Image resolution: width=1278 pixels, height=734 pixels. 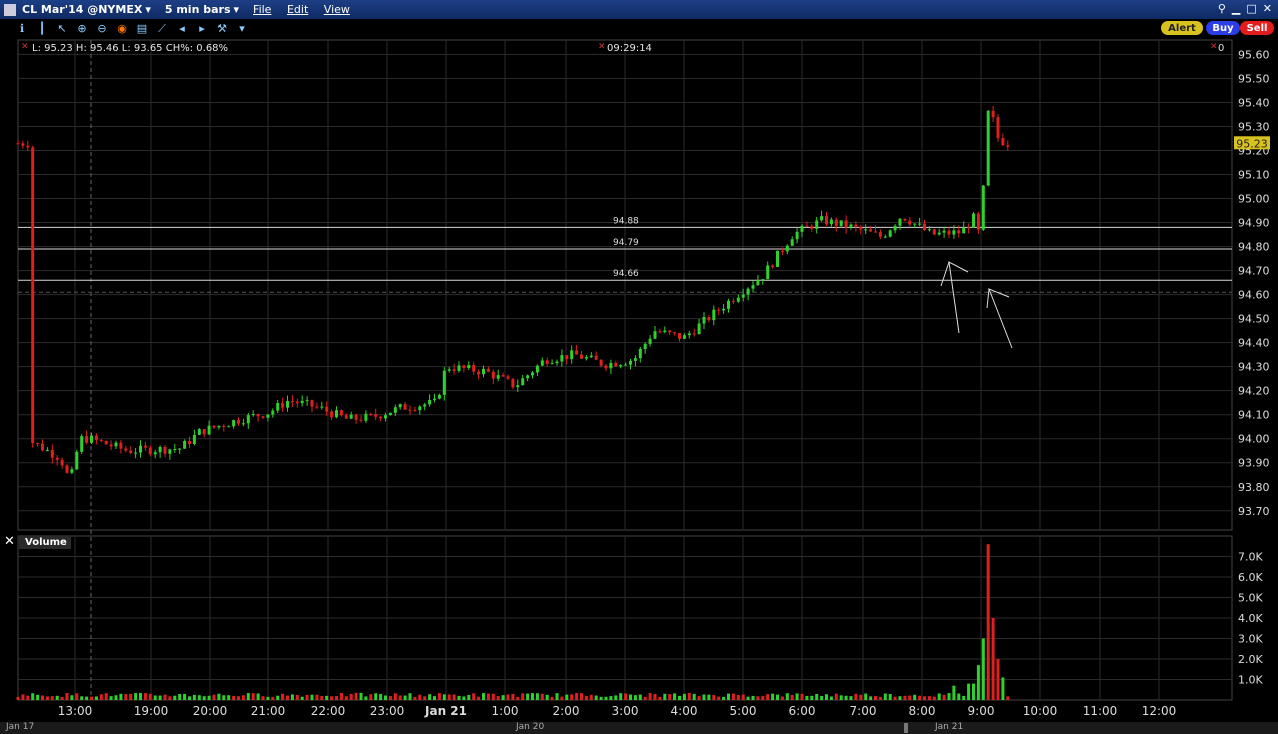 What do you see at coordinates (1254, 367) in the screenshot?
I see `price-tick-label: 94.30` at bounding box center [1254, 367].